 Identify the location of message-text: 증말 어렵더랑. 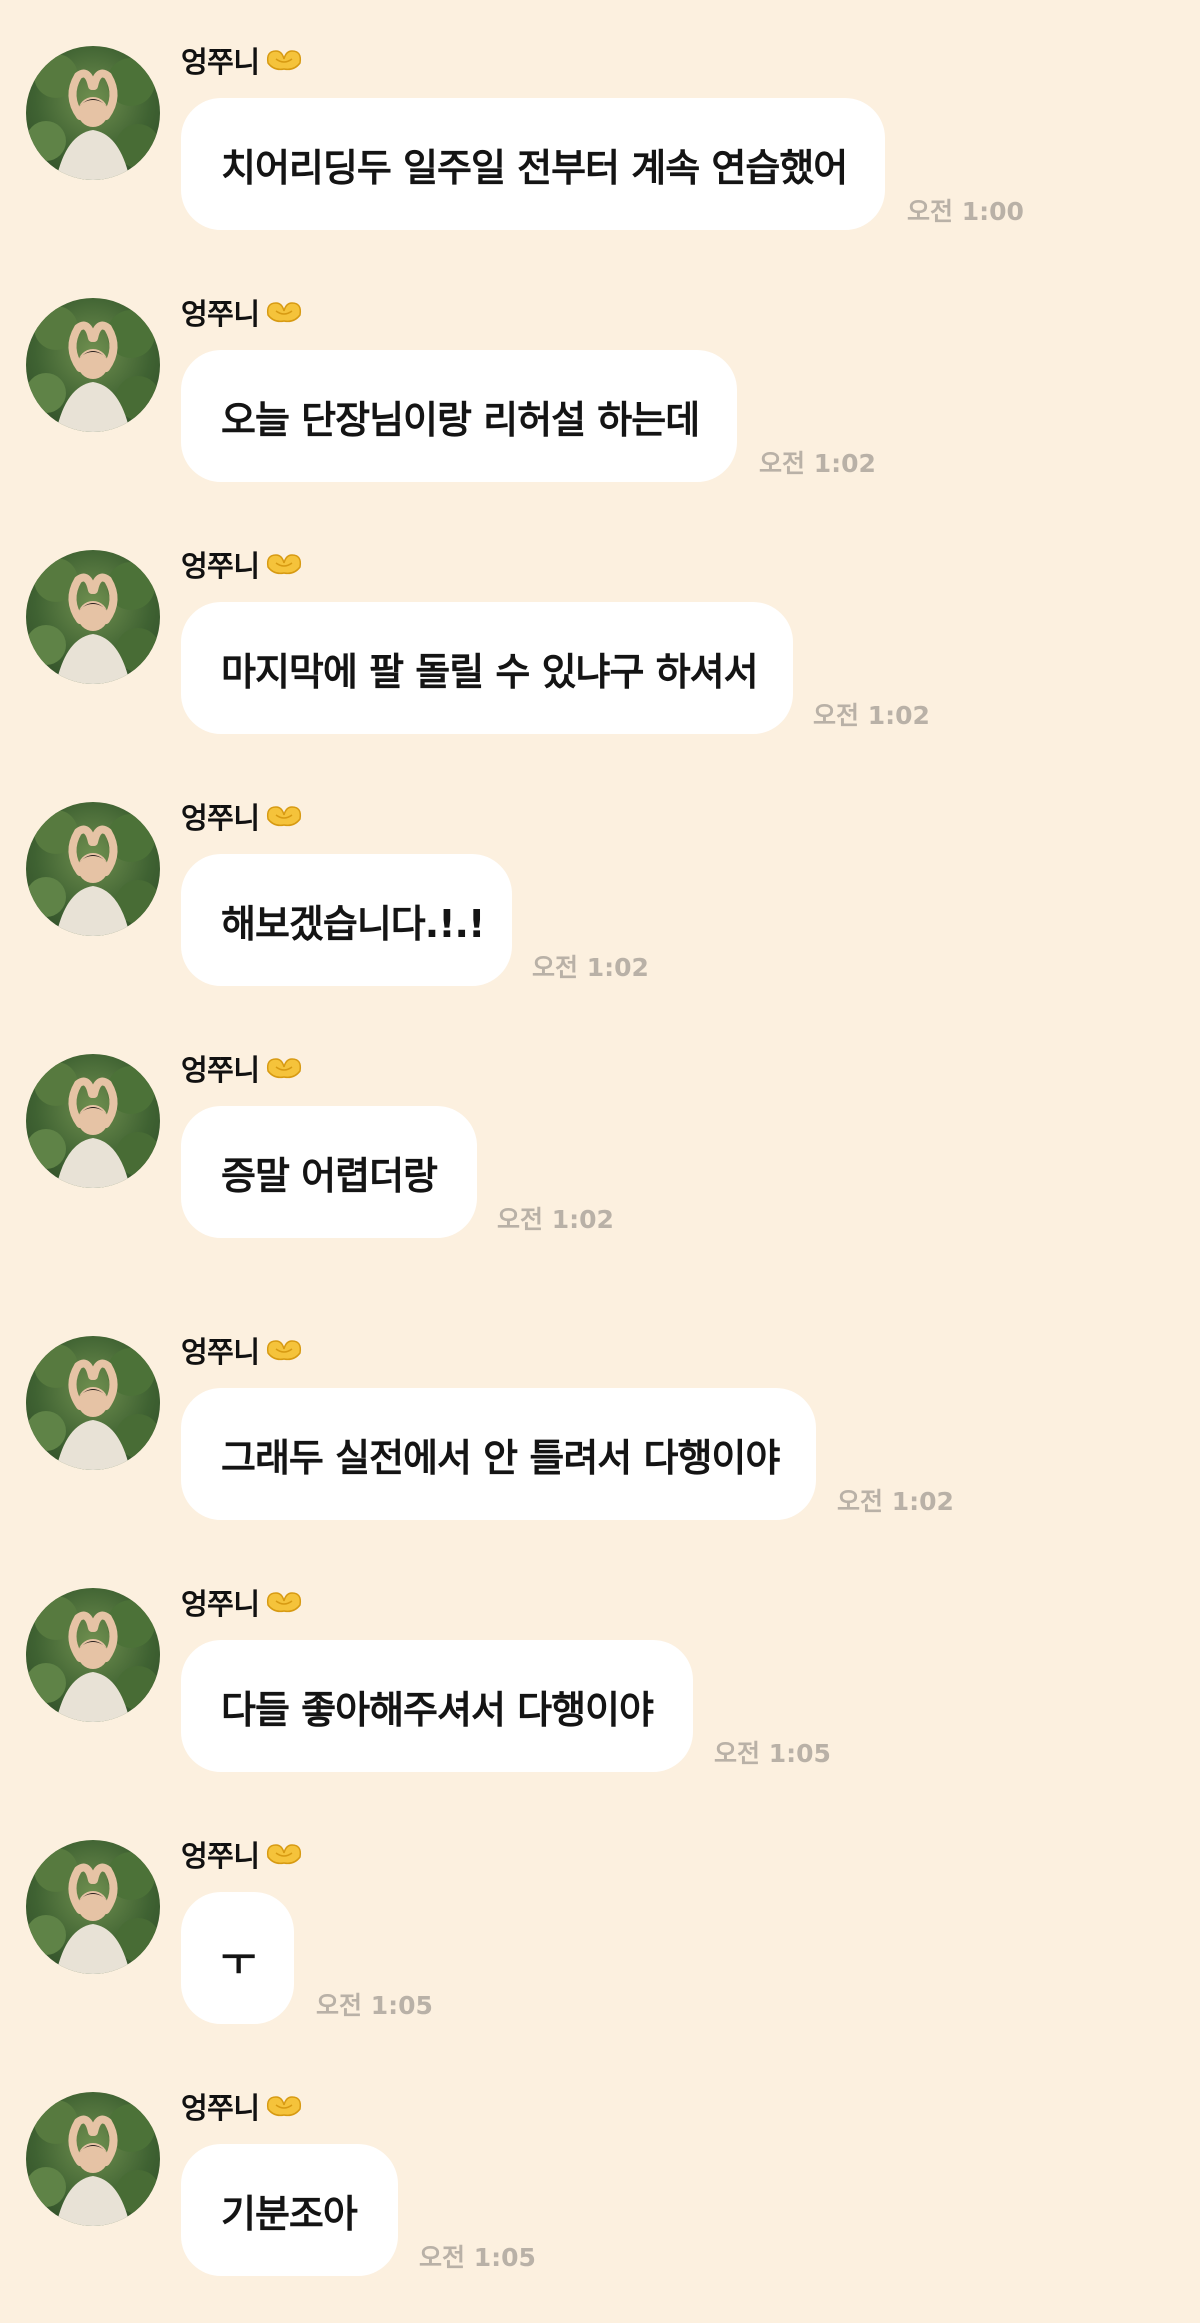
(329, 1175).